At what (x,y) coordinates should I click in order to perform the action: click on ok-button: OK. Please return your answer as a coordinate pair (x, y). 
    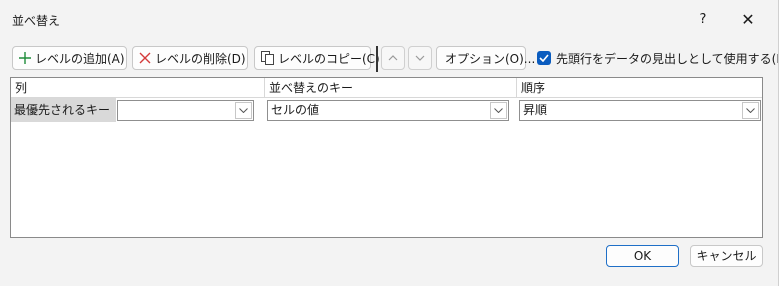
    Looking at the image, I should click on (642, 256).